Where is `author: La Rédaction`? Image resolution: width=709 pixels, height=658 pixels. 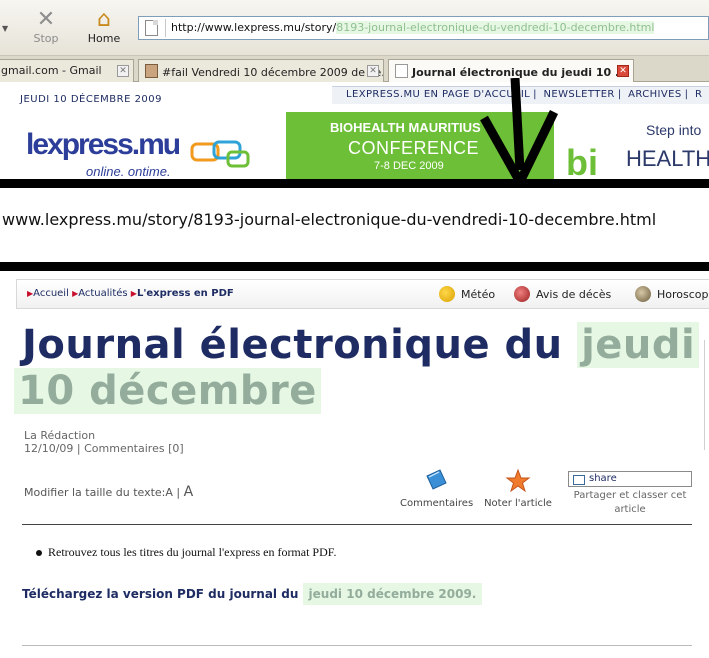
author: La Rédaction is located at coordinates (60, 435).